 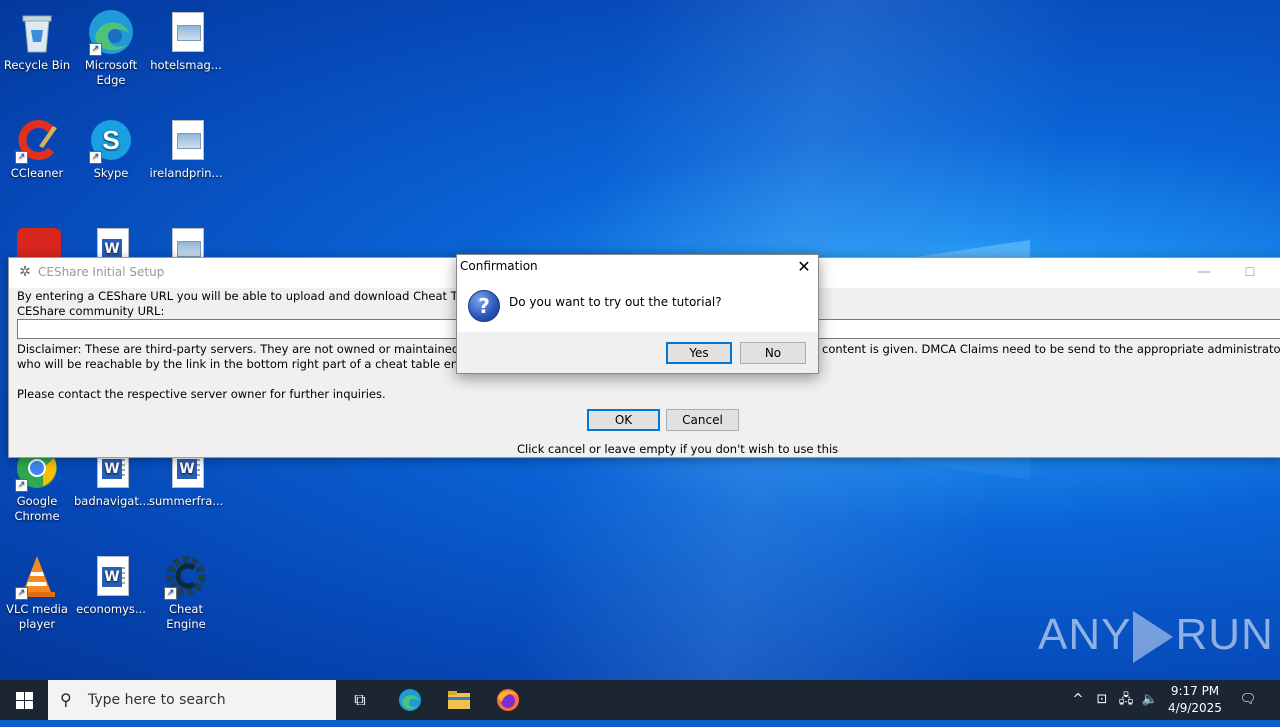 I want to click on desktop-icon-label: VLC media player, so click(x=37, y=616).